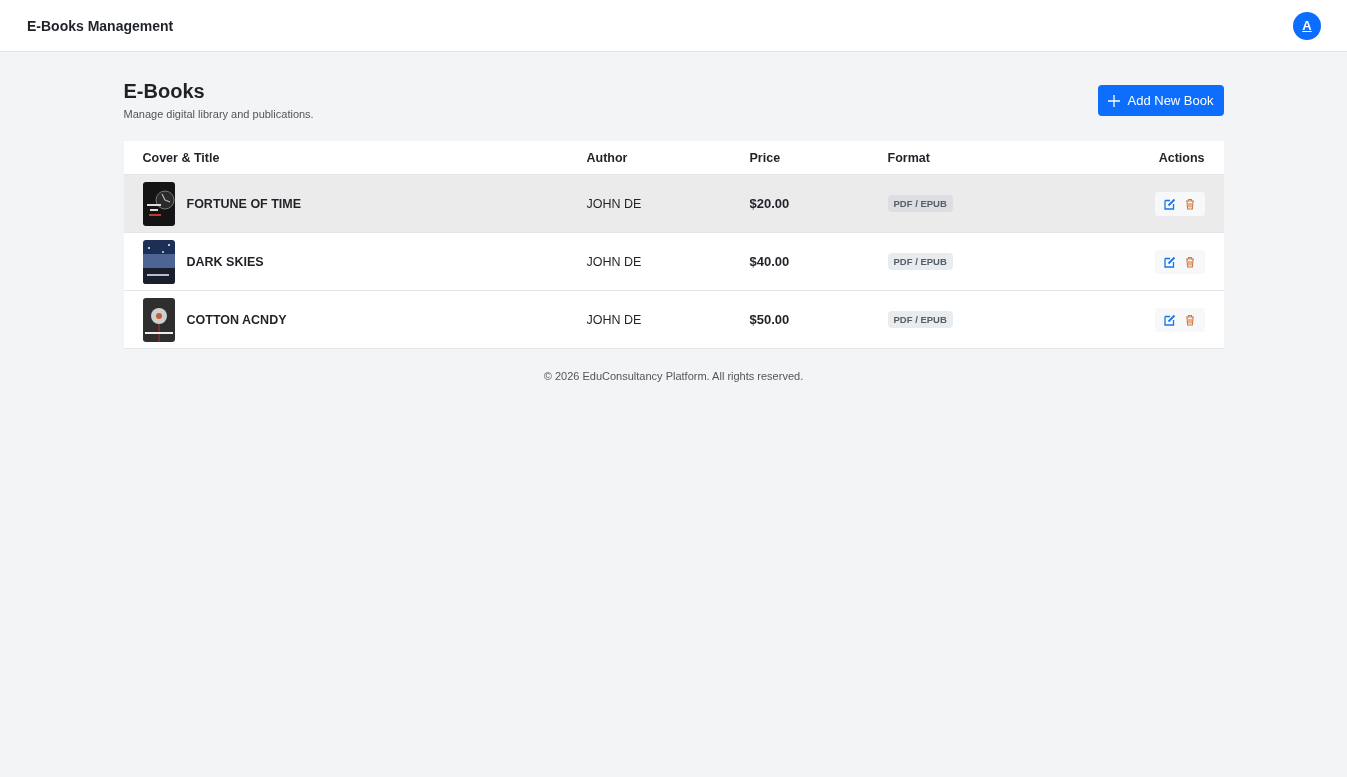  I want to click on column-header: Author, so click(607, 157).